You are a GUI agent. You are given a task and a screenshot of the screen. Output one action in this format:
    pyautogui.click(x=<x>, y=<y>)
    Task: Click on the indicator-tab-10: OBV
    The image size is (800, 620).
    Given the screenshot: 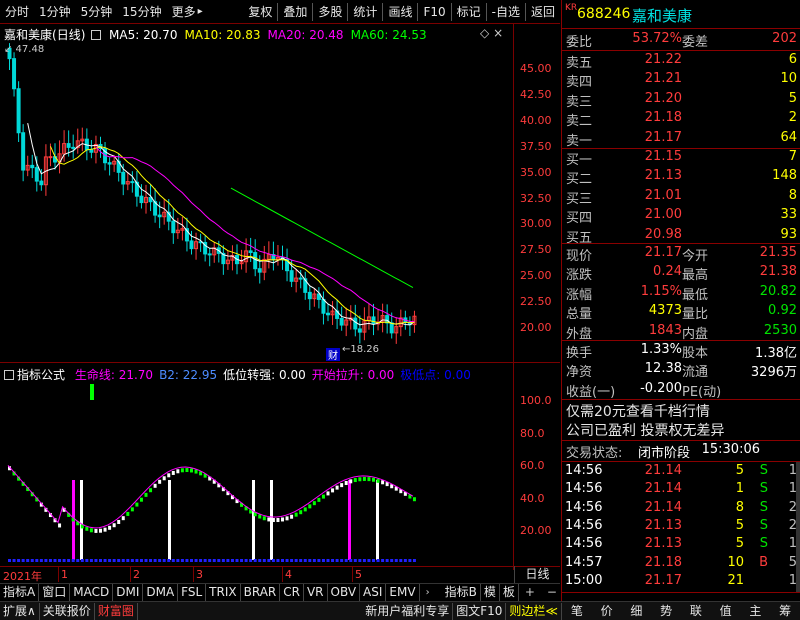 What is the action you would take?
    pyautogui.click(x=344, y=592)
    